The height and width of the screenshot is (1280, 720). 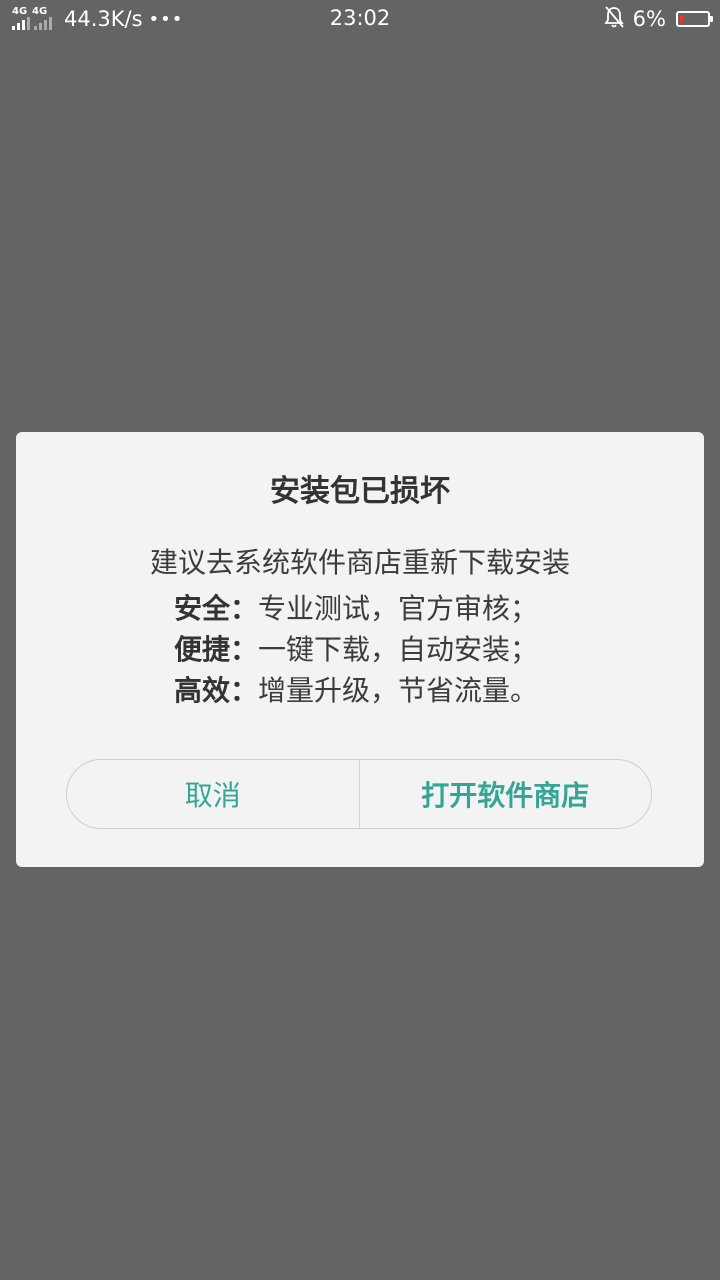 What do you see at coordinates (360, 491) in the screenshot?
I see `dialog-title: 安装包已损坏` at bounding box center [360, 491].